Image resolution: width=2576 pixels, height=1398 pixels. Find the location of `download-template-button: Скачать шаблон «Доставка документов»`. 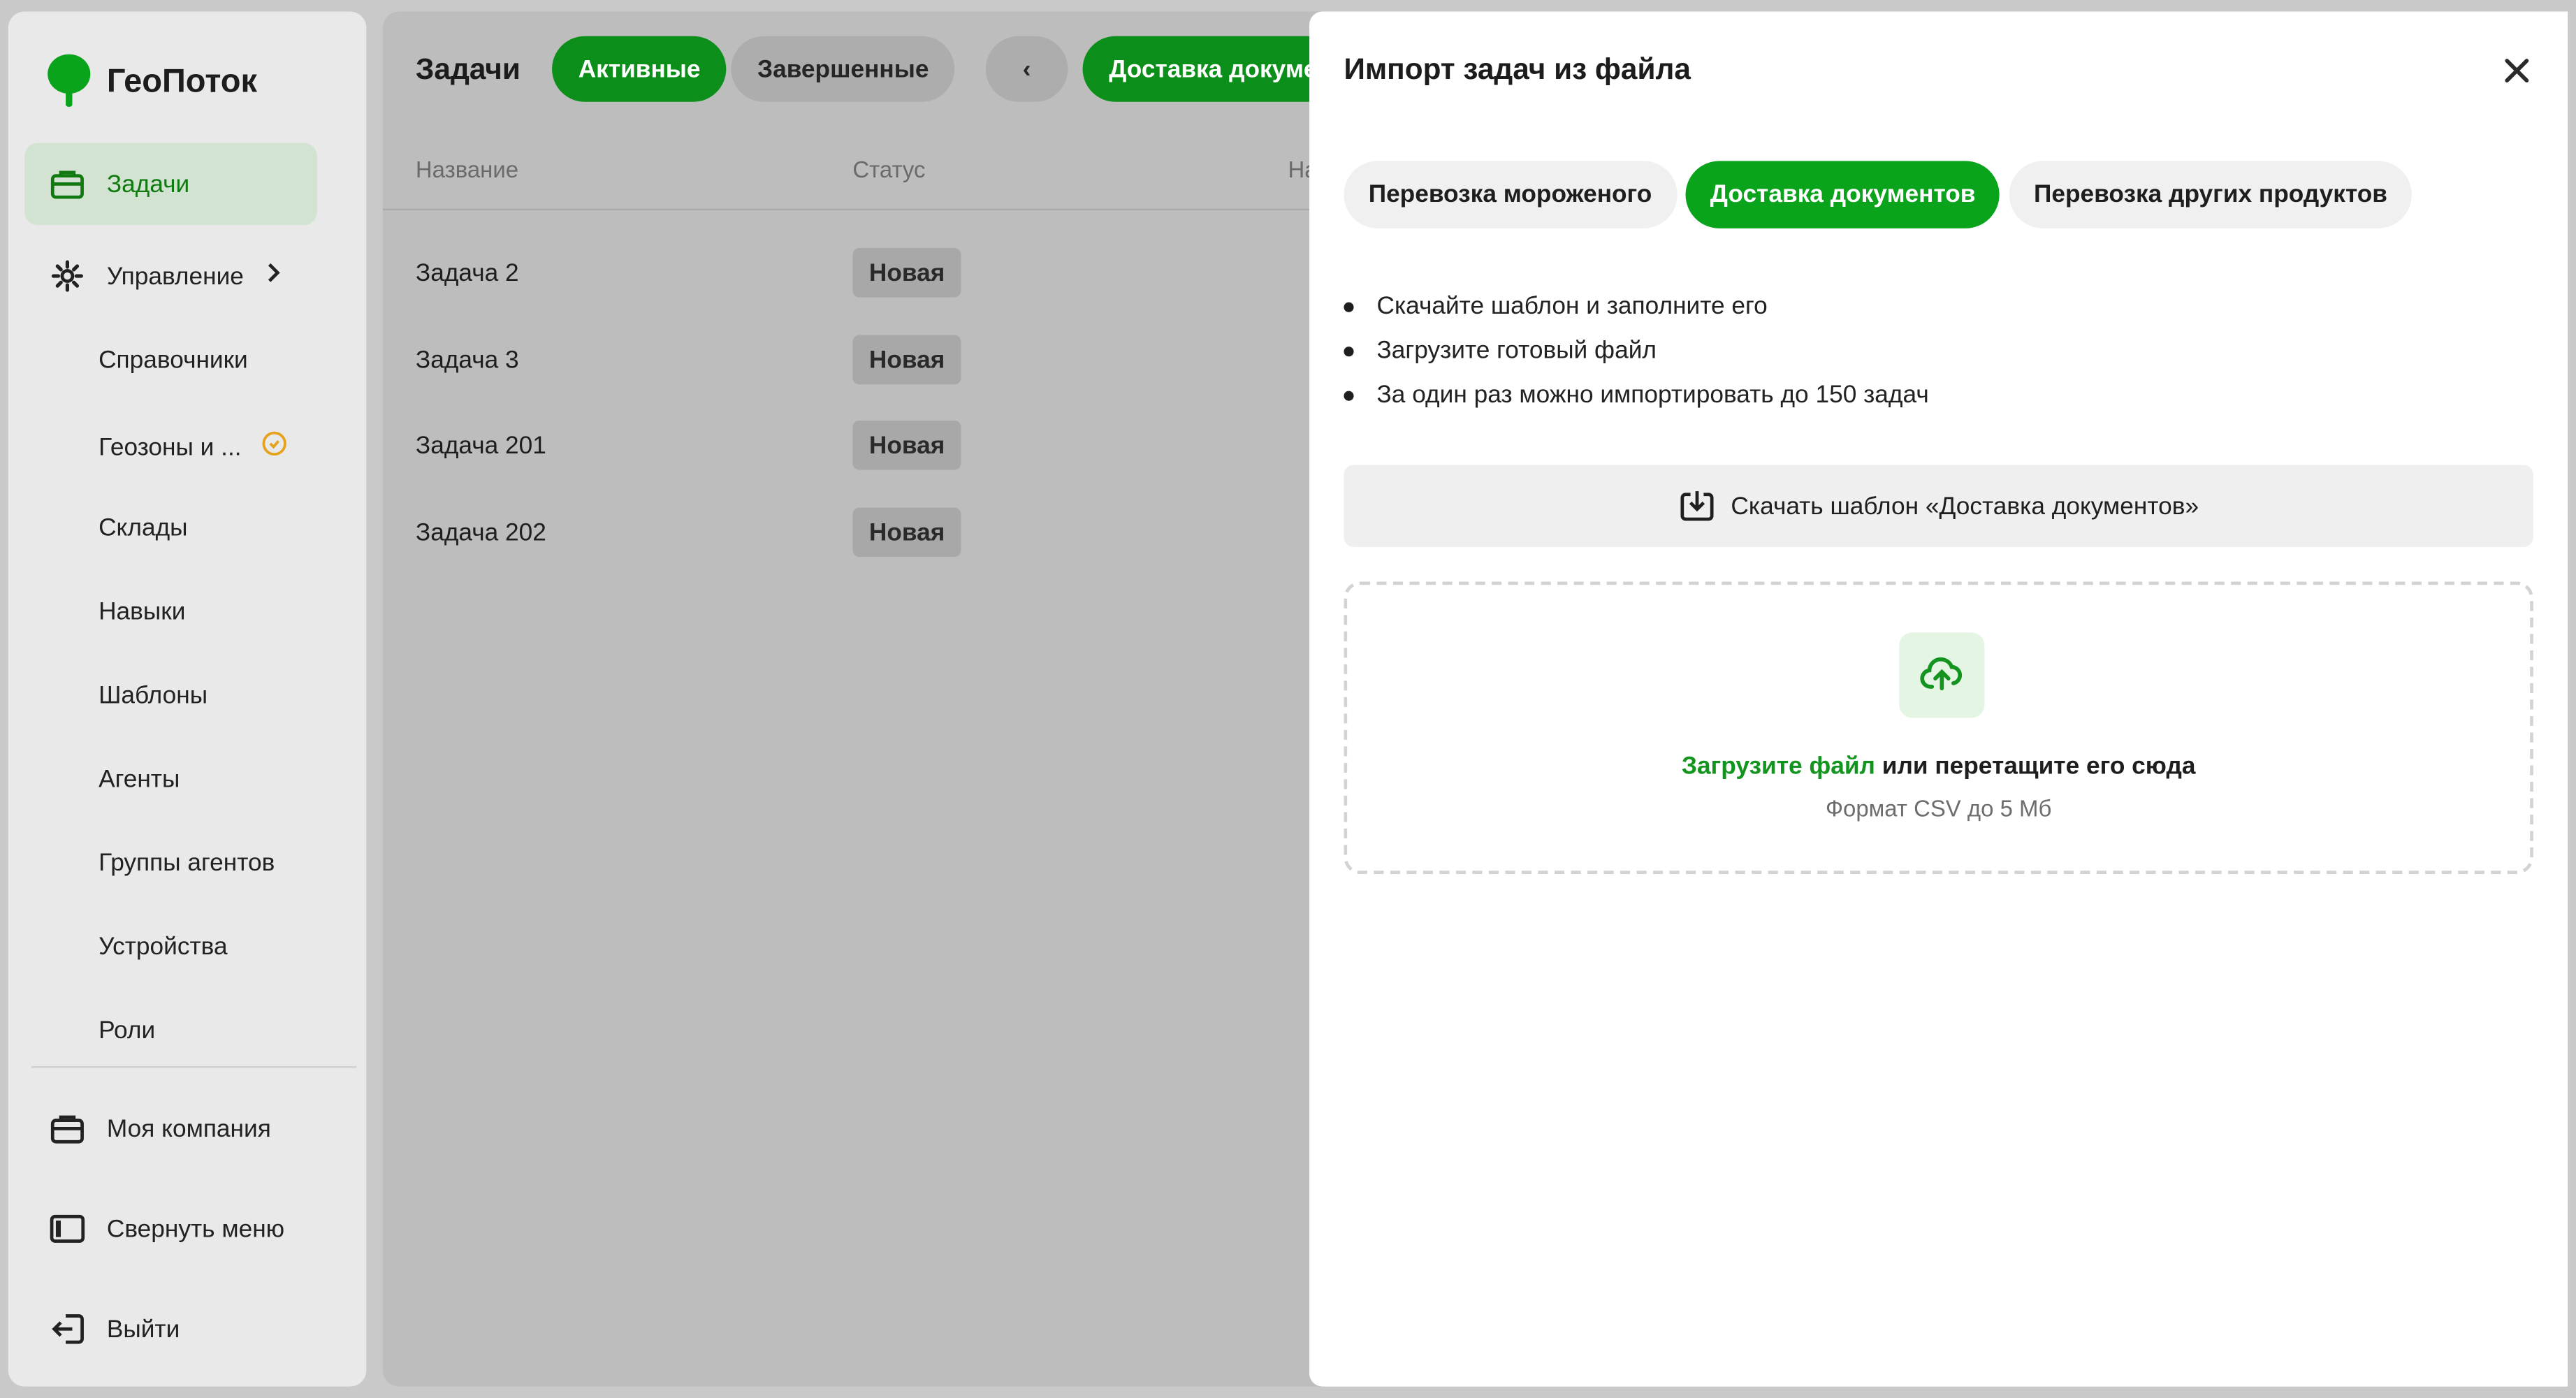

download-template-button: Скачать шаблон «Доставка документов» is located at coordinates (1938, 506).